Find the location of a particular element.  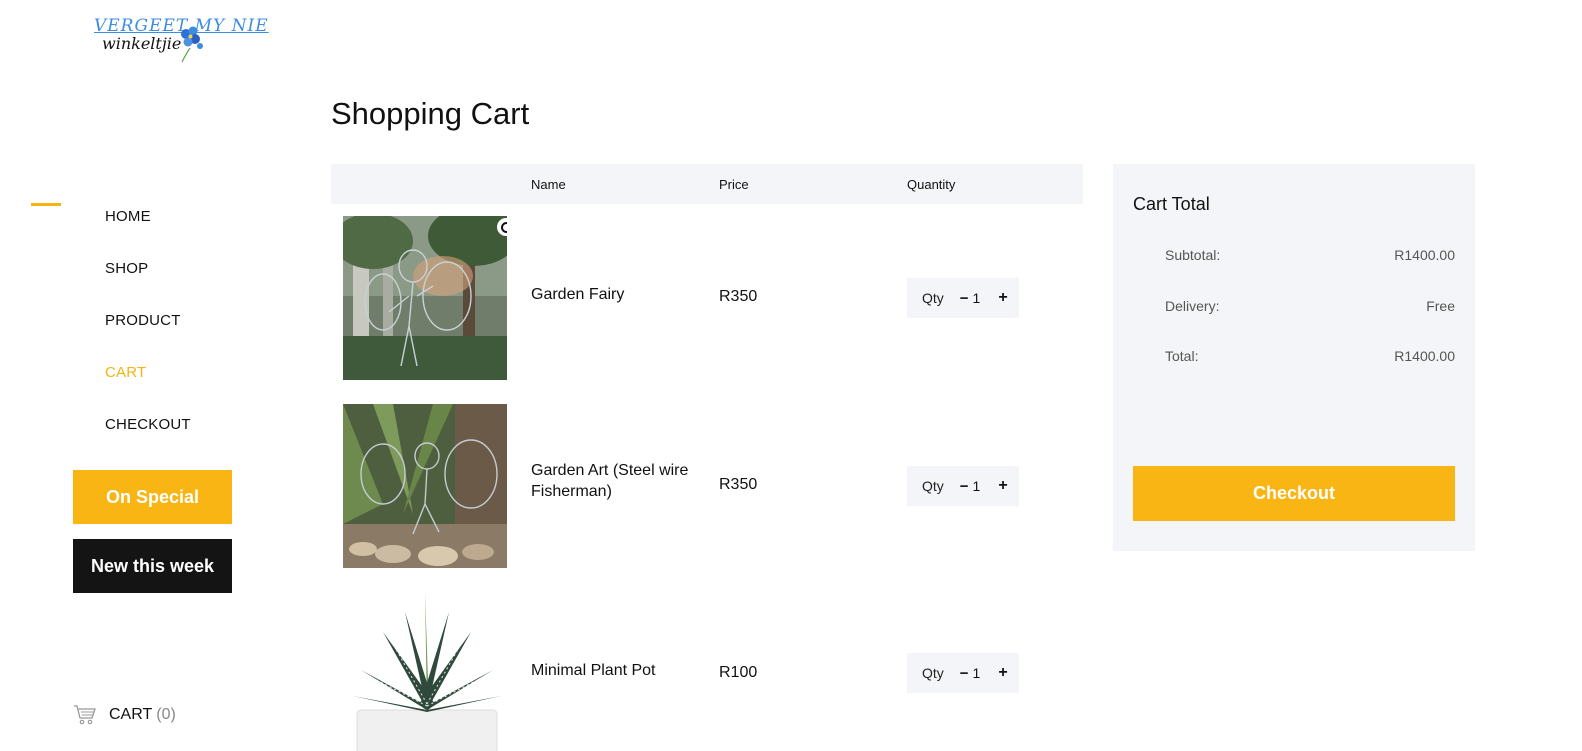

product-image-minimal-plant-pot is located at coordinates (425, 671).